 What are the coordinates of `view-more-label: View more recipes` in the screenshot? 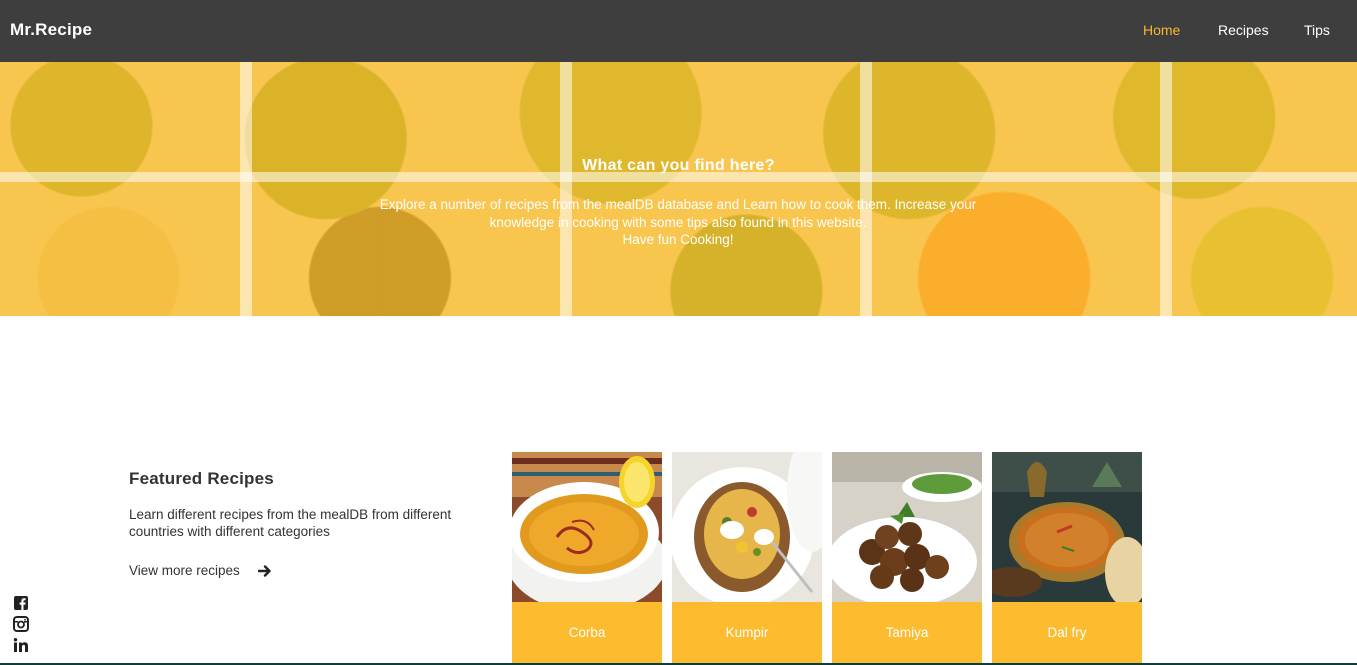 It's located at (184, 570).